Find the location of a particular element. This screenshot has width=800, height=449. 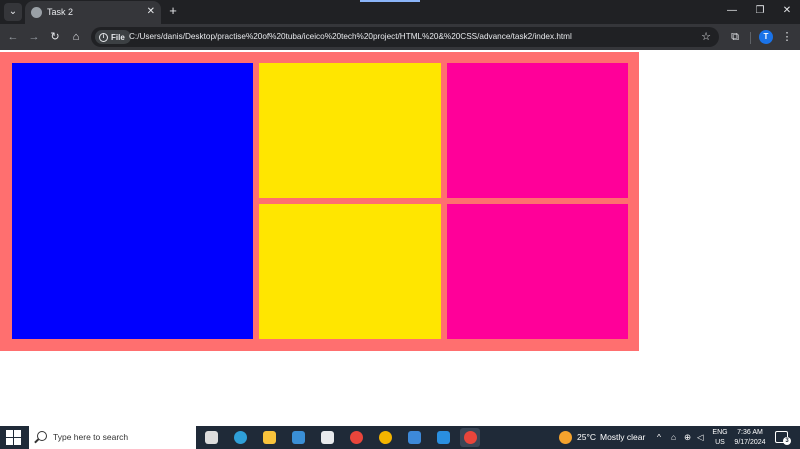

language-region: US is located at coordinates (720, 442).